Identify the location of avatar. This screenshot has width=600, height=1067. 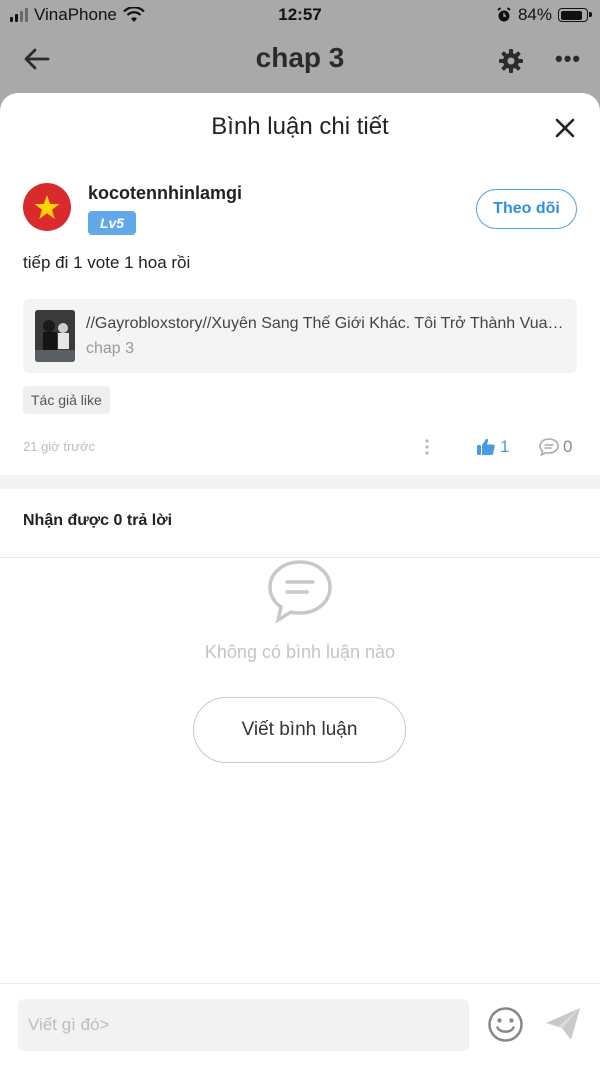
(47, 207).